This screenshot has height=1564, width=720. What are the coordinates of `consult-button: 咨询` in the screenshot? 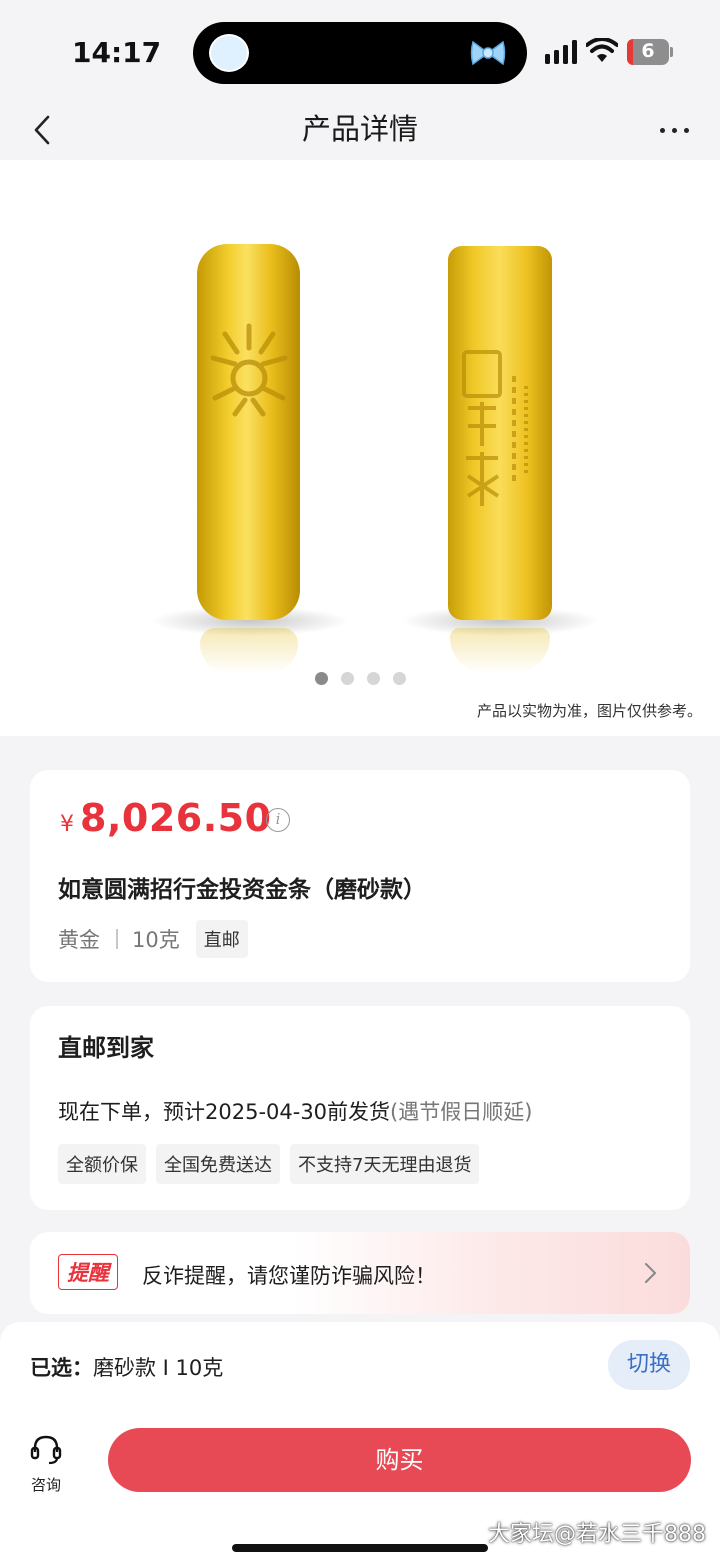 It's located at (46, 1463).